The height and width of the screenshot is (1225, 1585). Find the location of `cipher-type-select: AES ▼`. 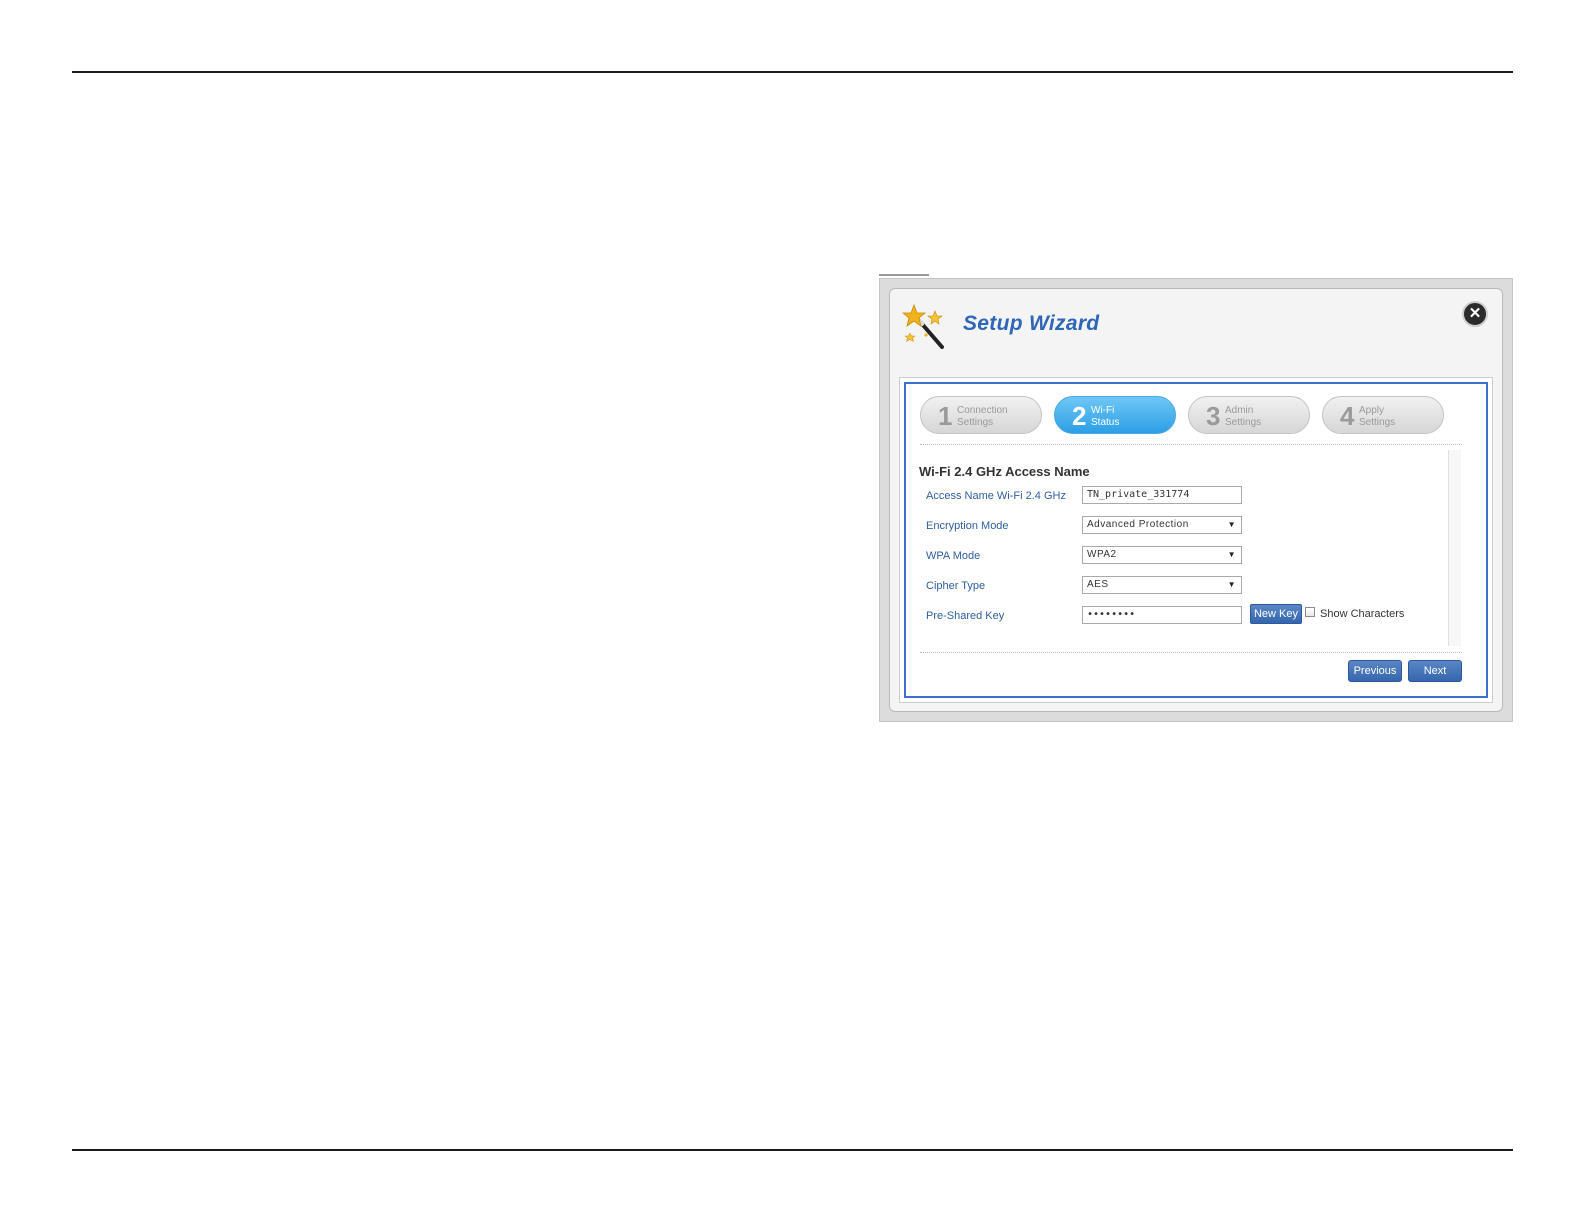

cipher-type-select: AES ▼ is located at coordinates (1162, 585).